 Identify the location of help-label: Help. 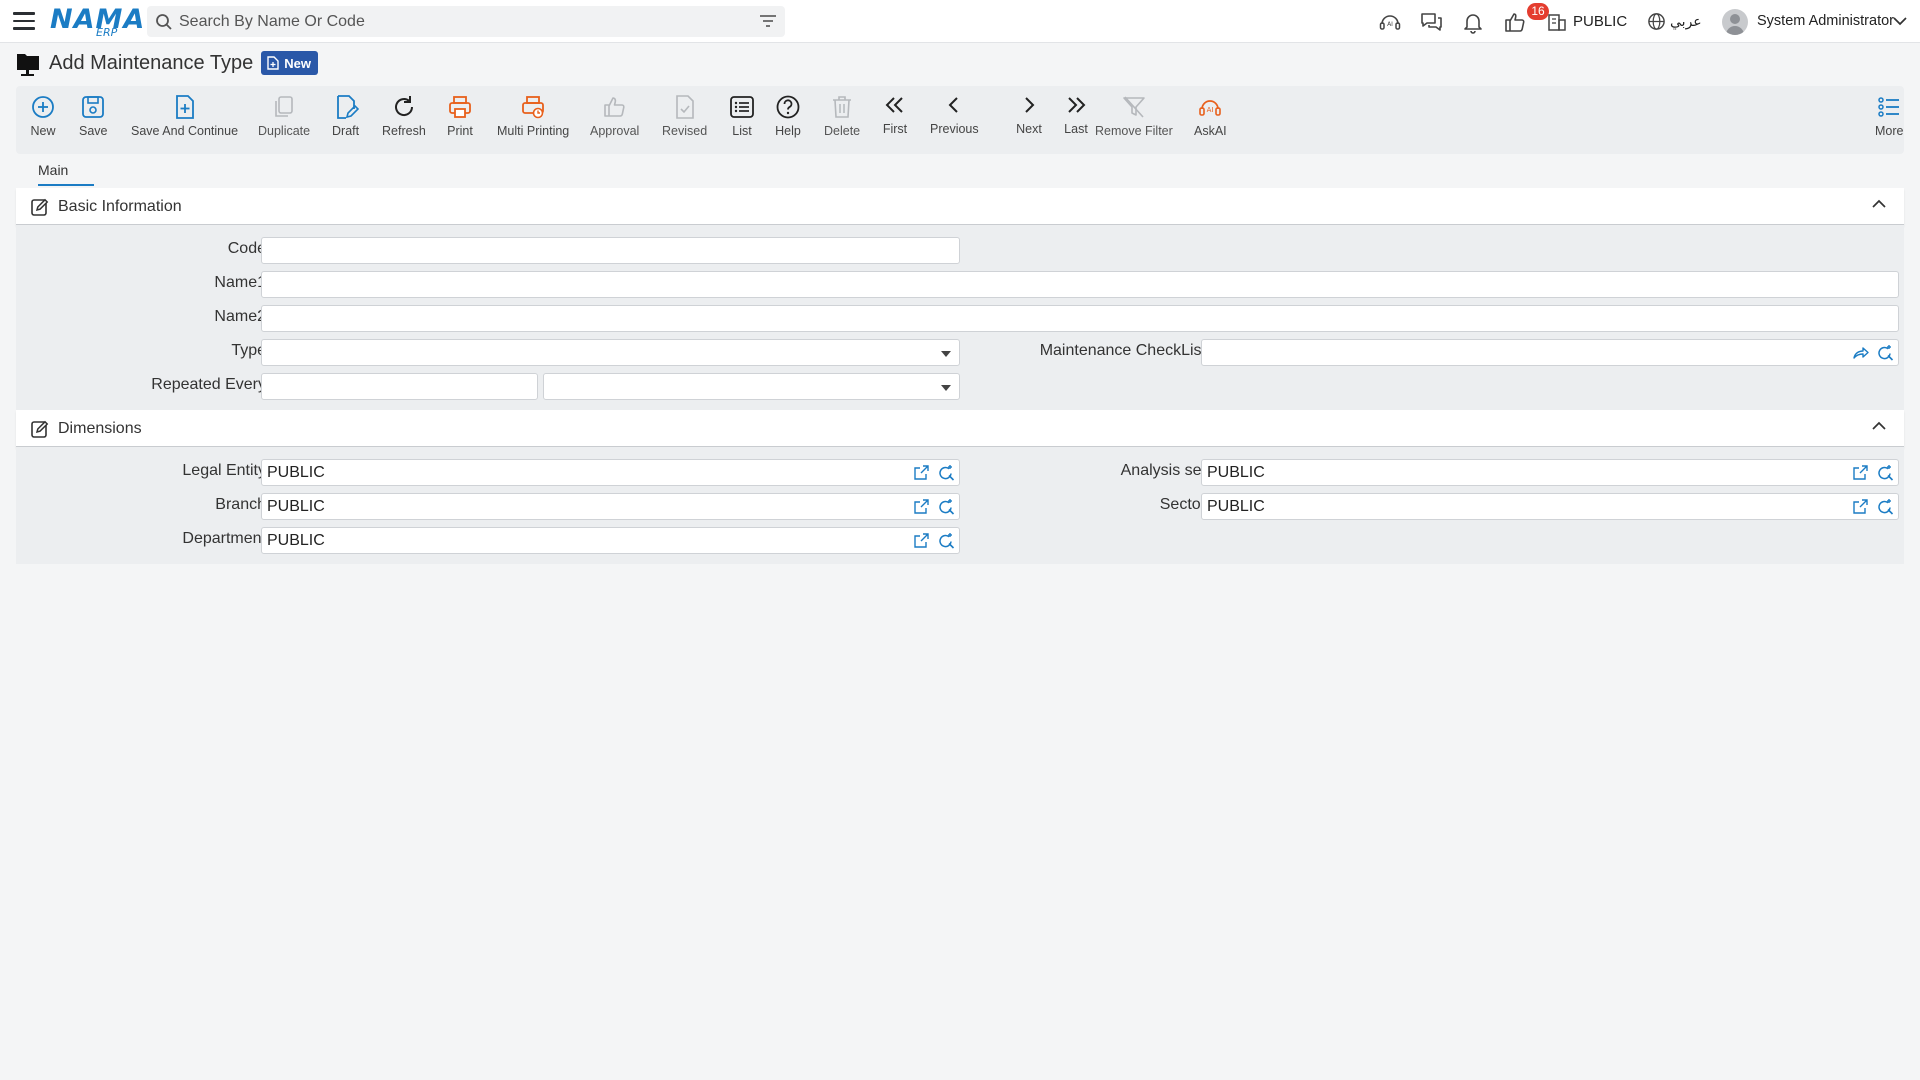
(788, 131).